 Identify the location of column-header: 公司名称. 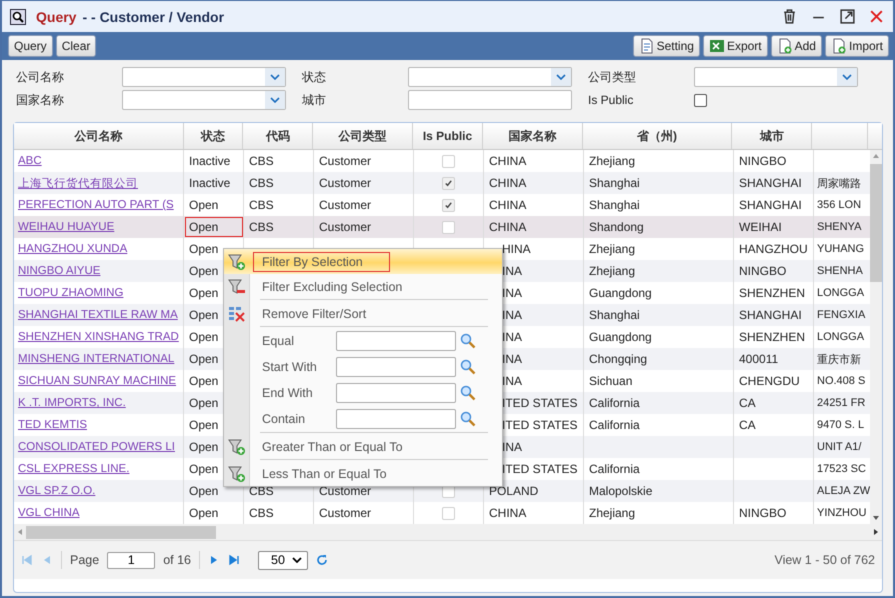
(99, 136).